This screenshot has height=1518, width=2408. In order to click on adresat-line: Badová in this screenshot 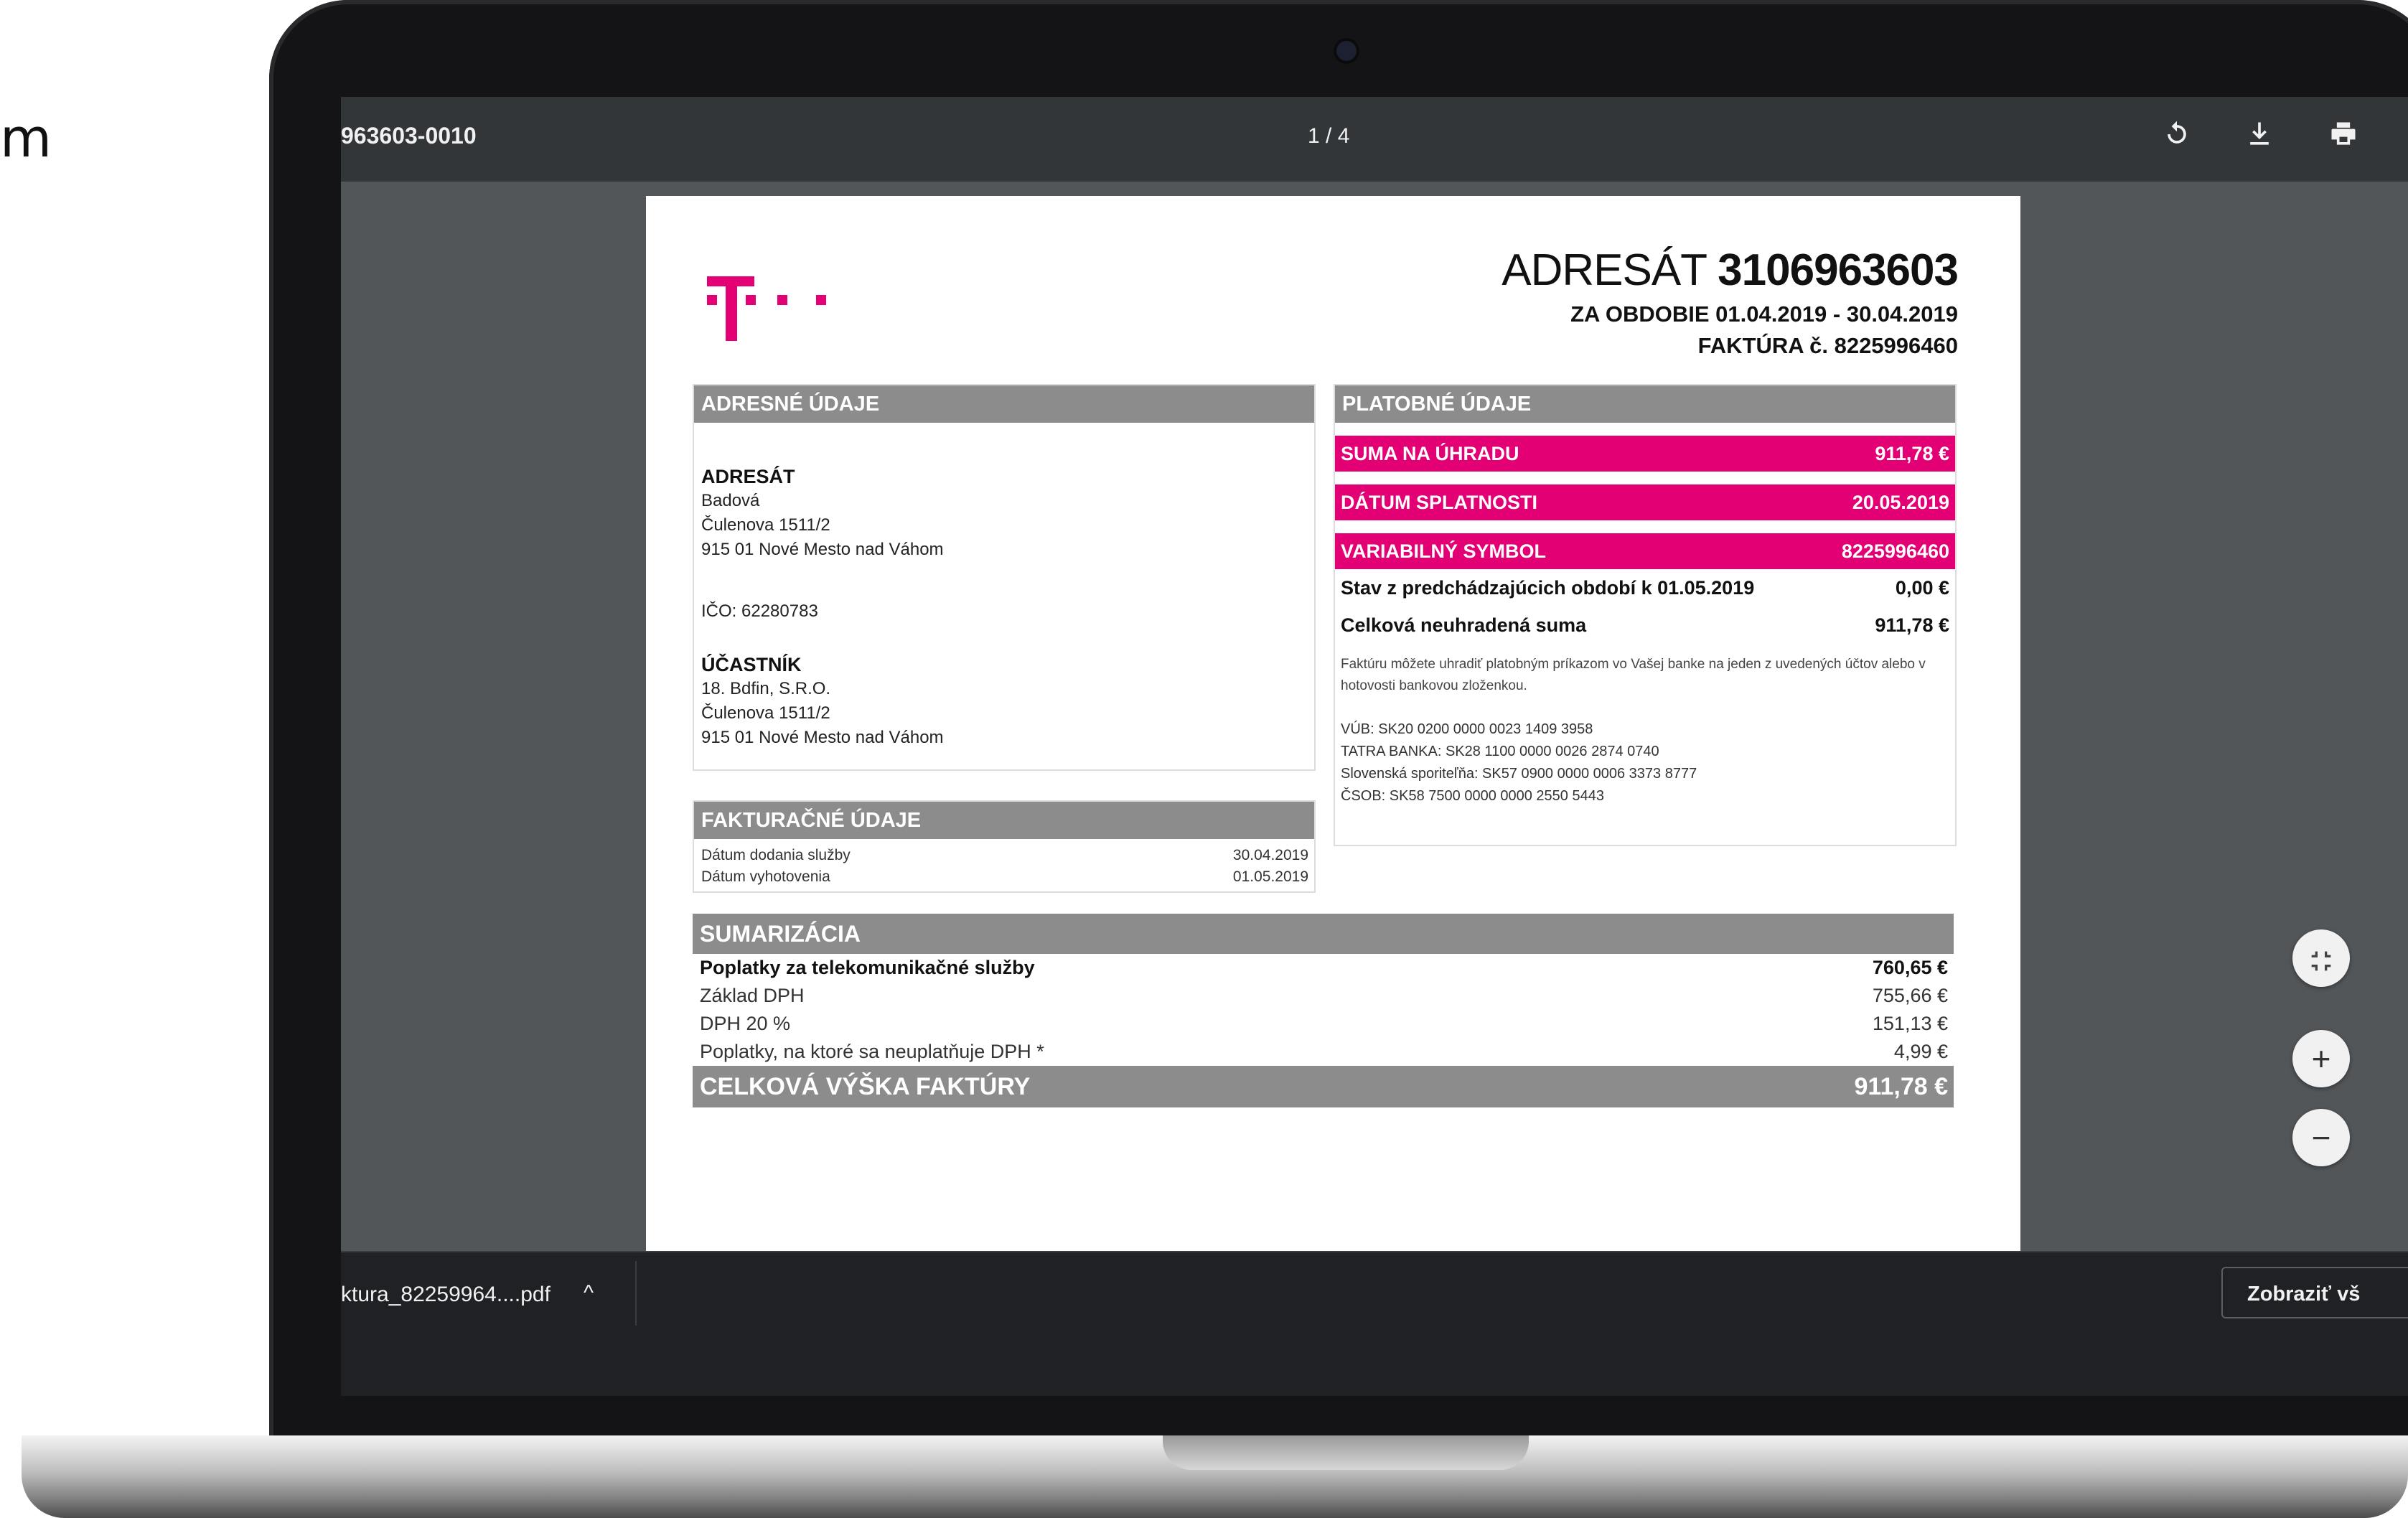, I will do `click(731, 500)`.